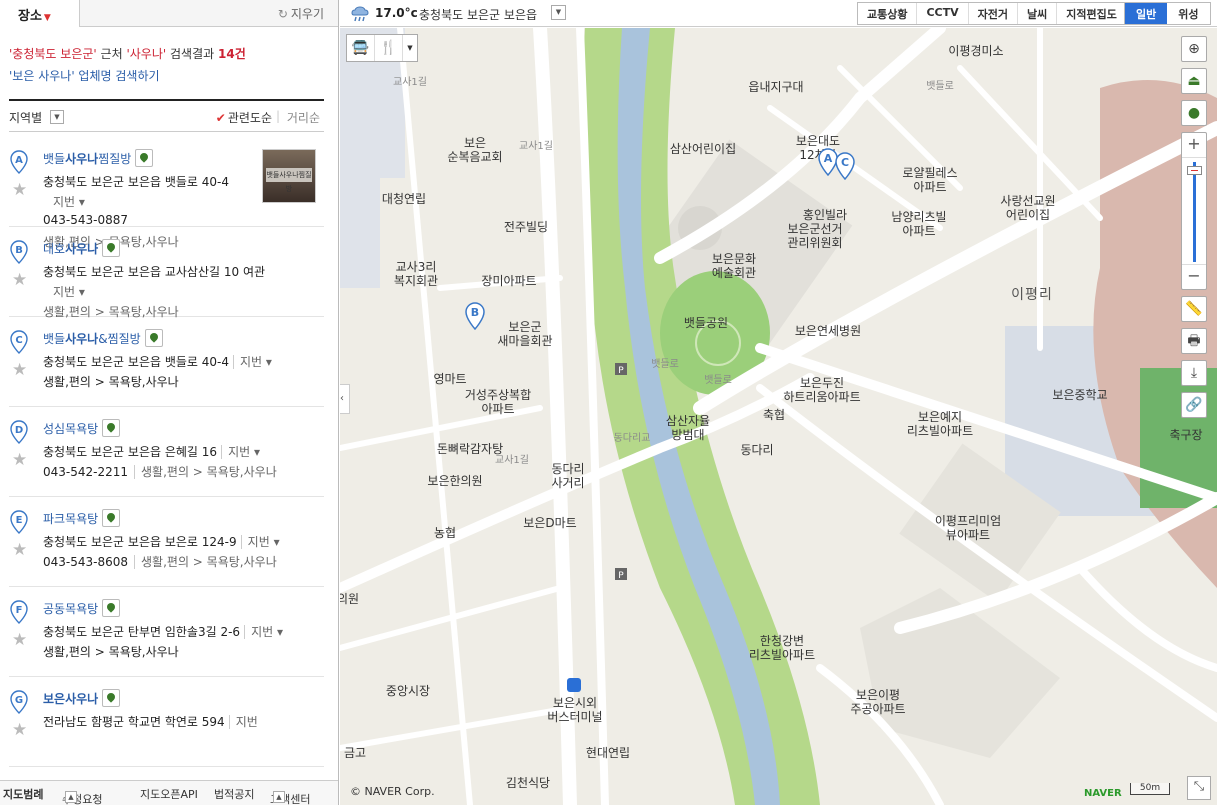  What do you see at coordinates (1188, 13) in the screenshot?
I see `map-type-satellite-button: 위성` at bounding box center [1188, 13].